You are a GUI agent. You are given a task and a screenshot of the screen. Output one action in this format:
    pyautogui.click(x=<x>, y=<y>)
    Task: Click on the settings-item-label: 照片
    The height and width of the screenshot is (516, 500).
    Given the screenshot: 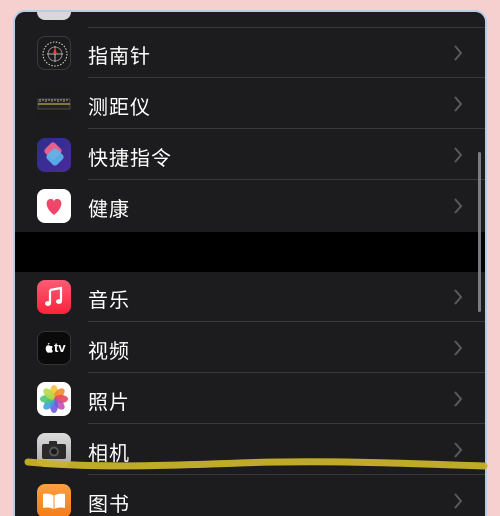 What is the action you would take?
    pyautogui.click(x=109, y=402)
    